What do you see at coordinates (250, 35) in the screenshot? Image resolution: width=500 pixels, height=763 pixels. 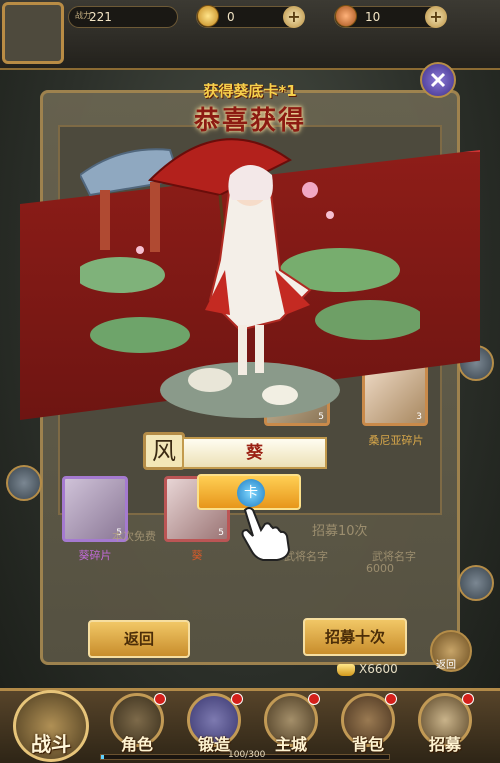 I see `top-resource-bar: 战力 221 0 + 10 +` at bounding box center [250, 35].